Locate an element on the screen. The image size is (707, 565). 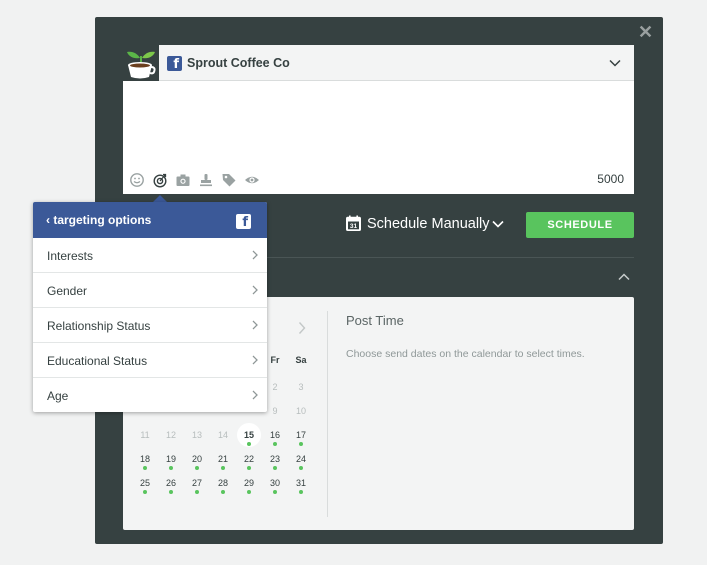
targeting-item-label: Age is located at coordinates (58, 396).